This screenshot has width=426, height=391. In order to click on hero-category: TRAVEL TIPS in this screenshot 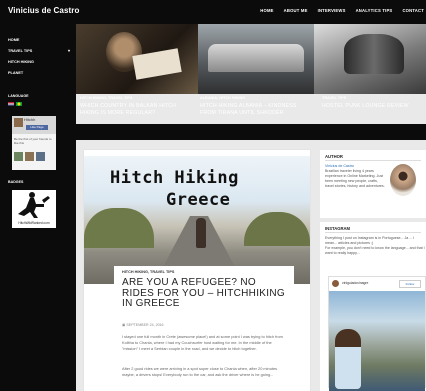, I will do `click(374, 98)`.